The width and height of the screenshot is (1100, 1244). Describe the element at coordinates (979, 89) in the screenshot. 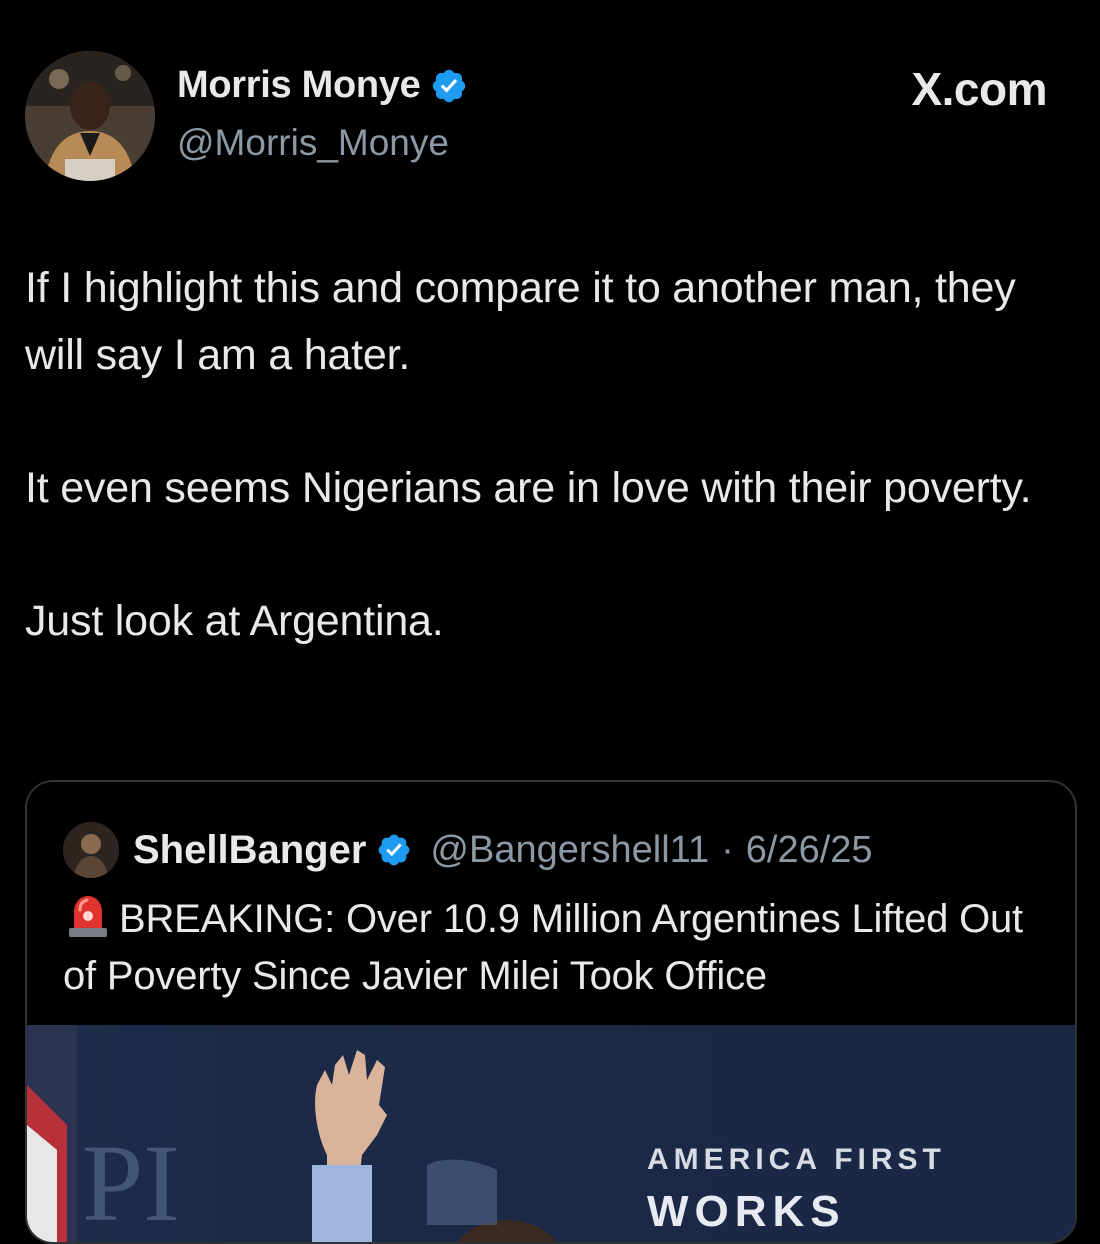

I see `site-label: X.com` at that location.